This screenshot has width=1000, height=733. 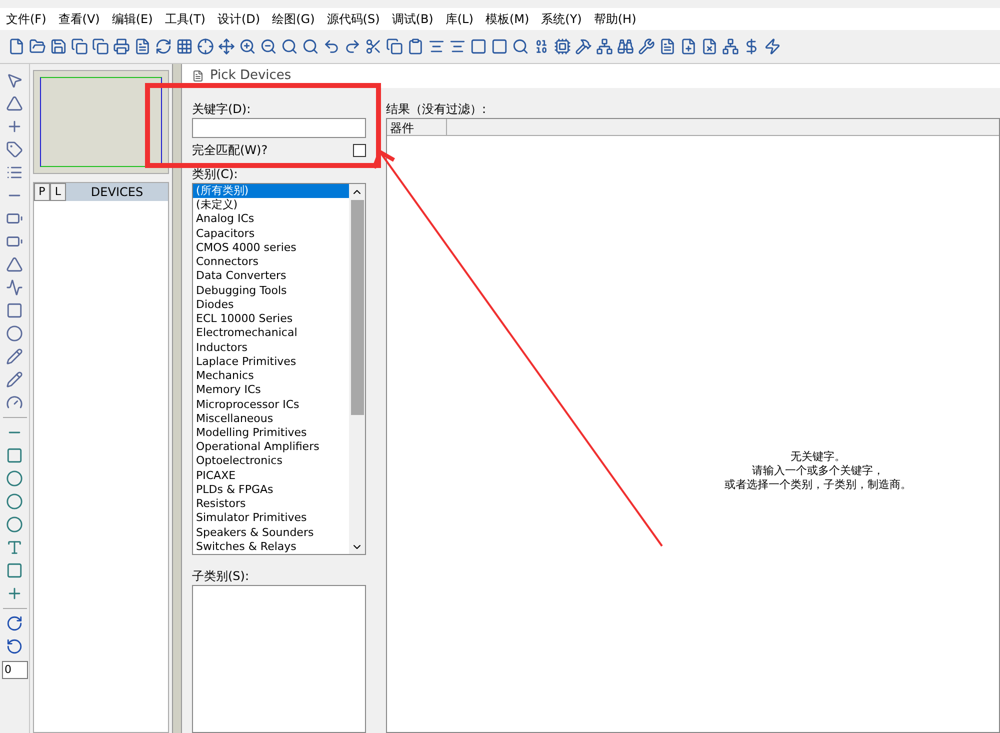 I want to click on category-item: ECL 10000 Series, so click(x=271, y=319).